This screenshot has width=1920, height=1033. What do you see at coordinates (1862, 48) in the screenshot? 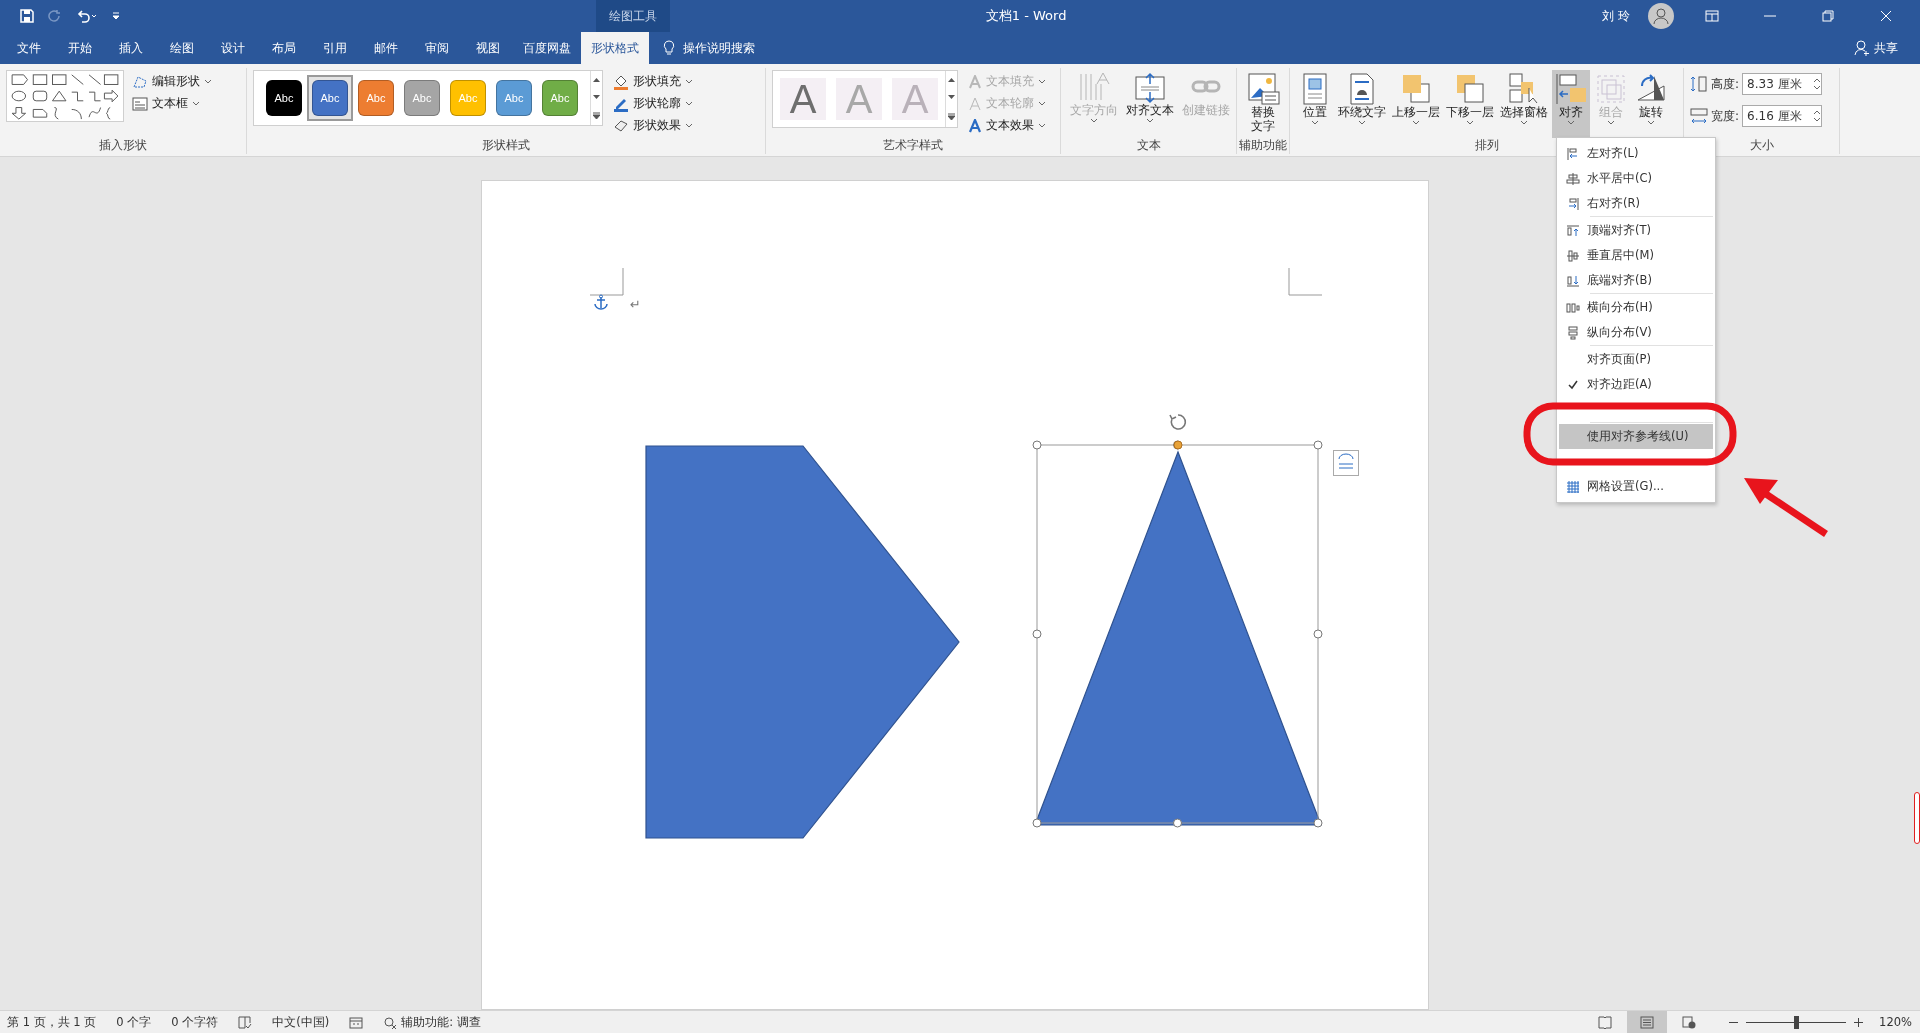
I see `person-add-icon` at bounding box center [1862, 48].